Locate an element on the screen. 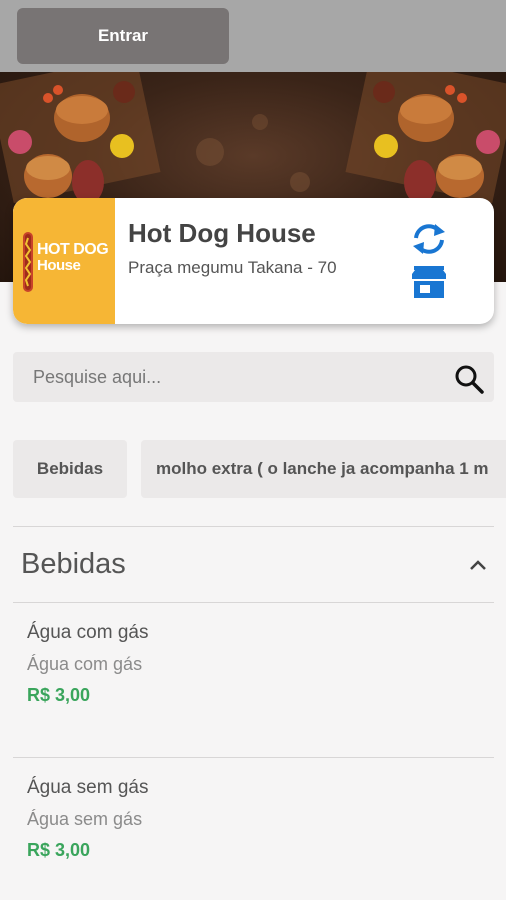 This screenshot has width=506, height=900. menu-item: Água sem gás Água sem gás R$ 3,00 is located at coordinates (87, 819).